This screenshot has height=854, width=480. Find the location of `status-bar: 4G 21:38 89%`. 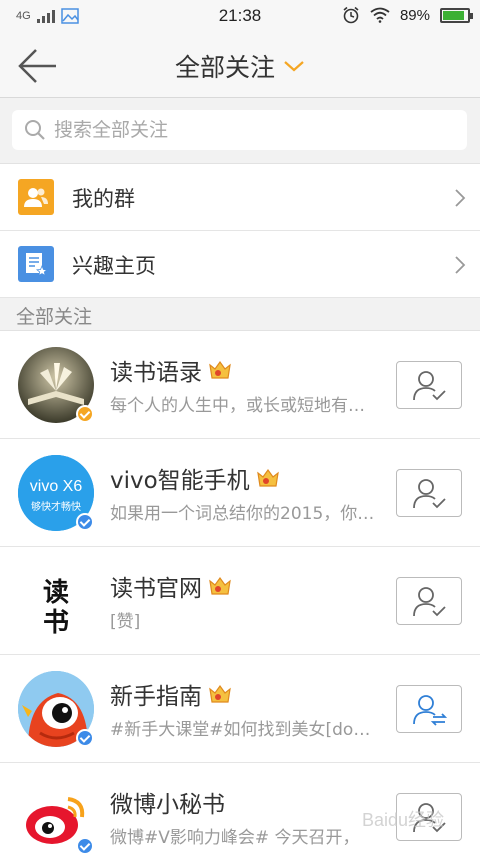

status-bar: 4G 21:38 89% is located at coordinates (240, 17).